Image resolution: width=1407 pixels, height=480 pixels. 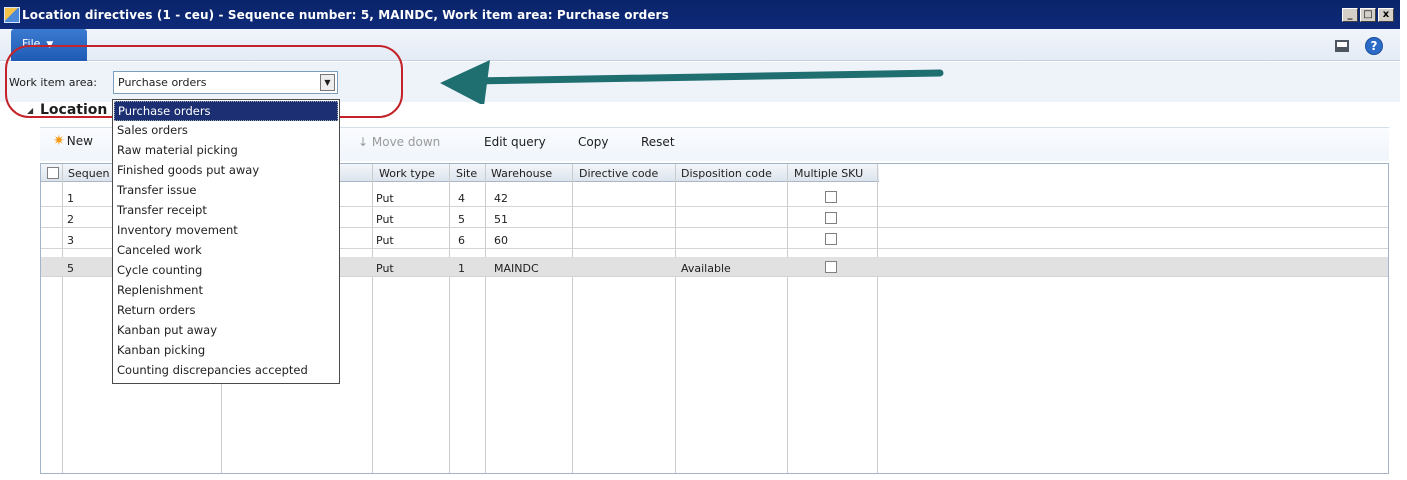 I want to click on dropdown-option: Inventory movement, so click(x=226, y=231).